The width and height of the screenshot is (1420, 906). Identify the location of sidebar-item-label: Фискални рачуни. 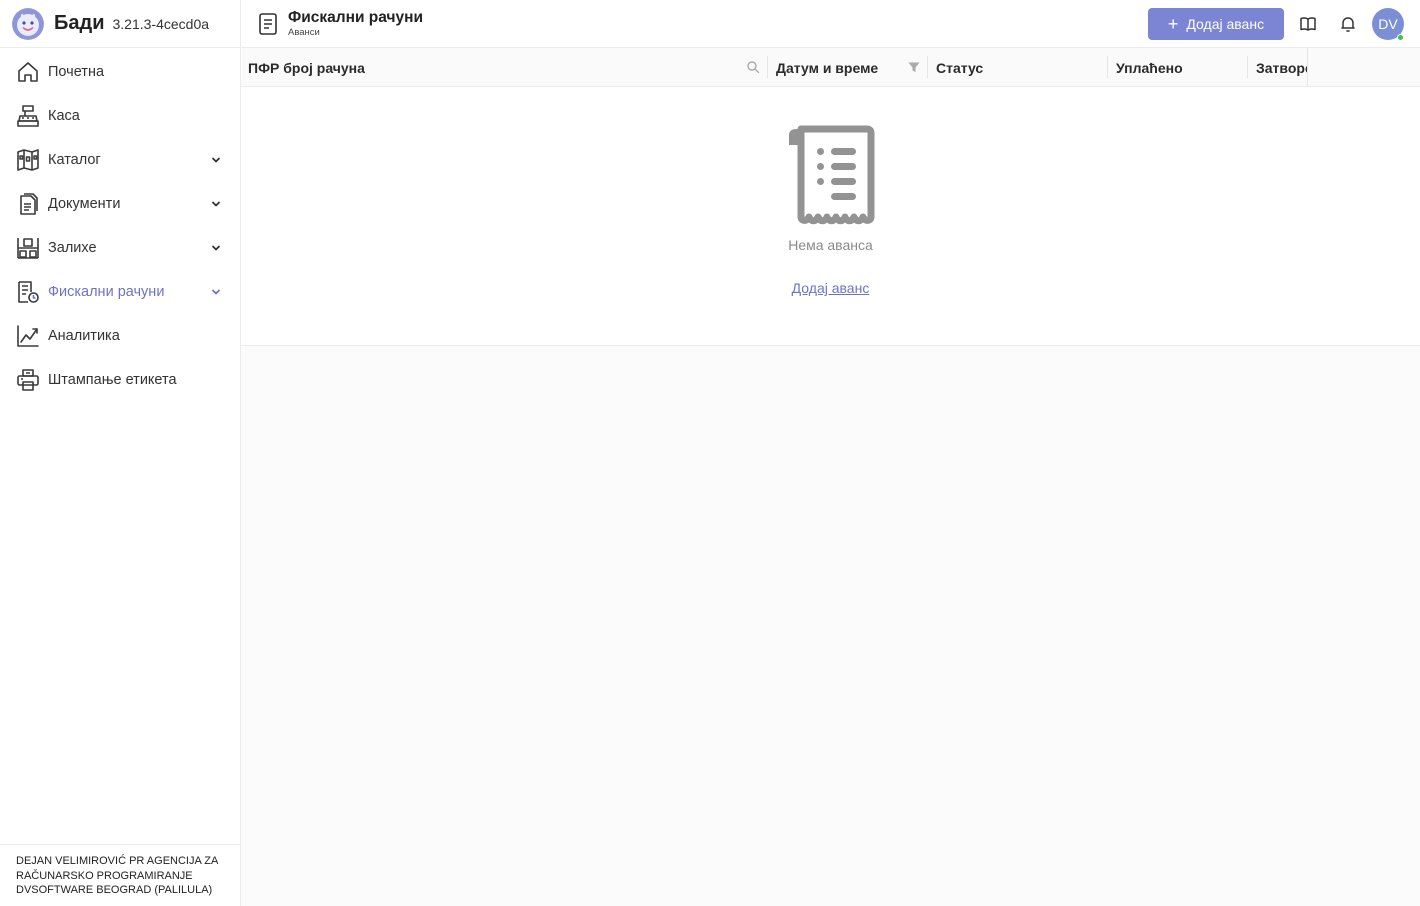
(106, 292).